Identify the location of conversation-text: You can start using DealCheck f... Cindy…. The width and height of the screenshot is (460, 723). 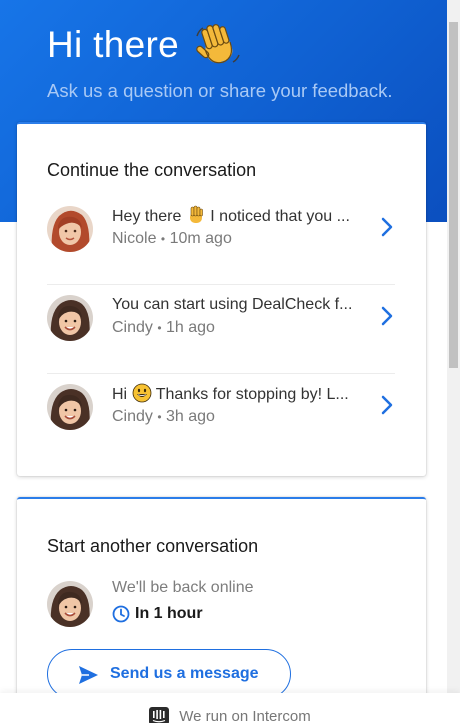
(243, 315).